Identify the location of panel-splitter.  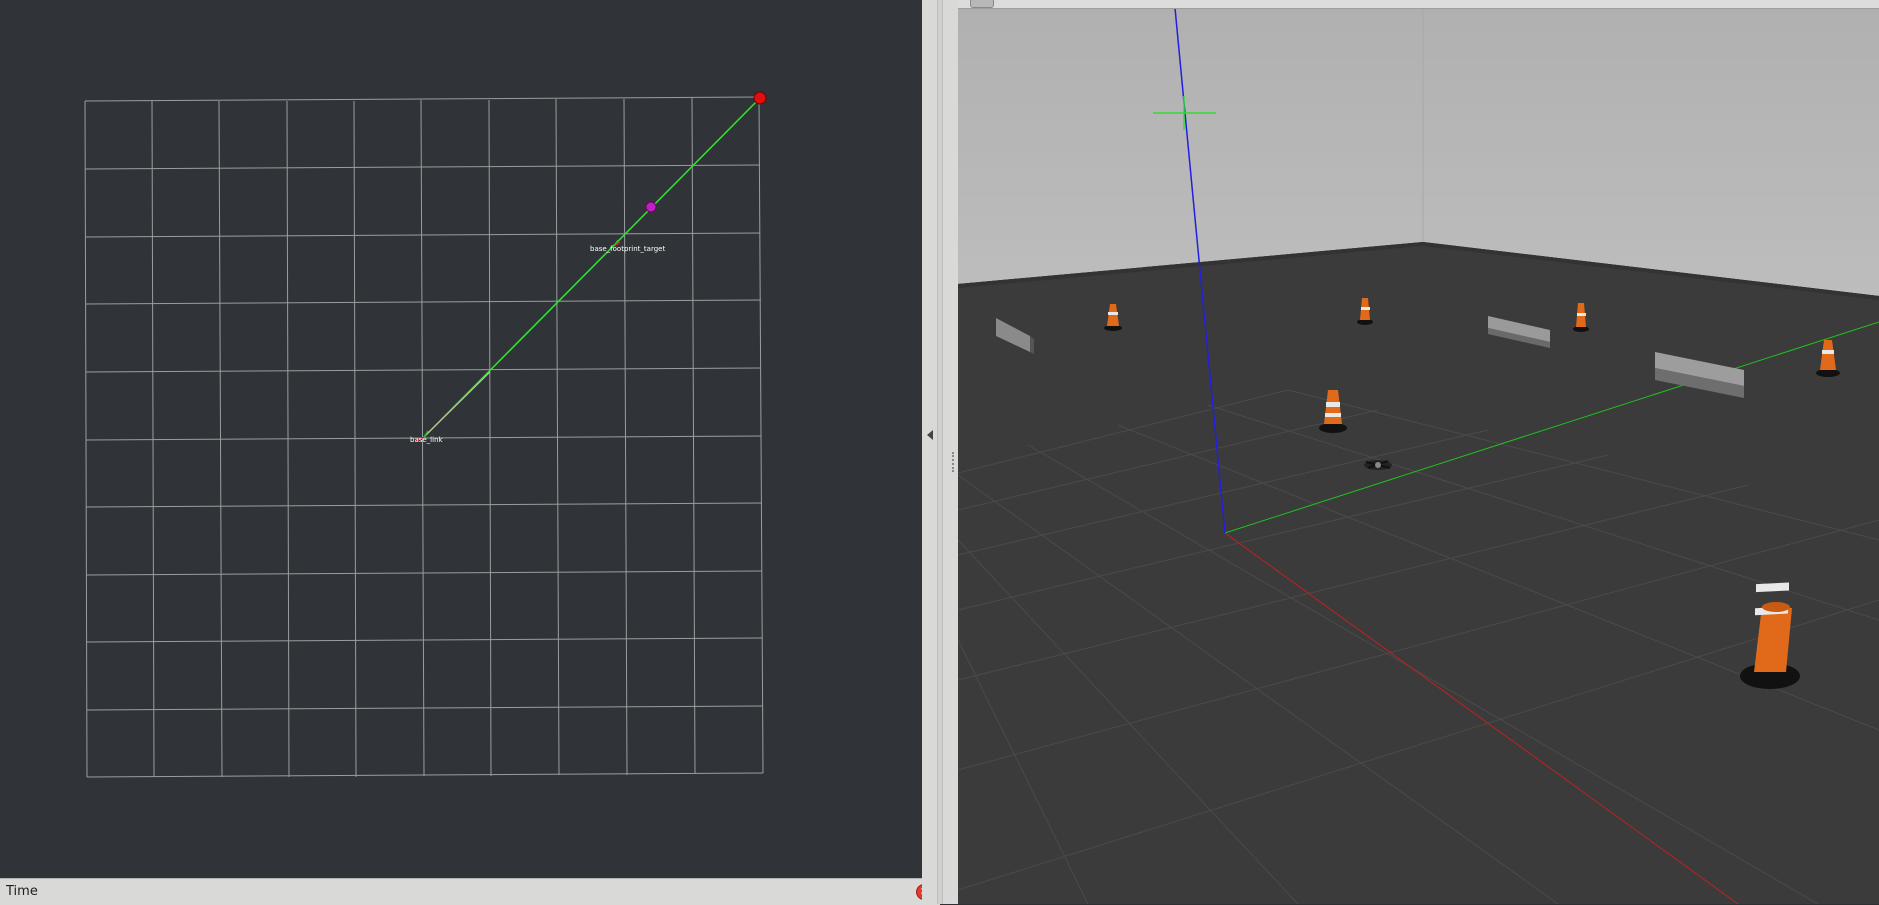
(940, 452).